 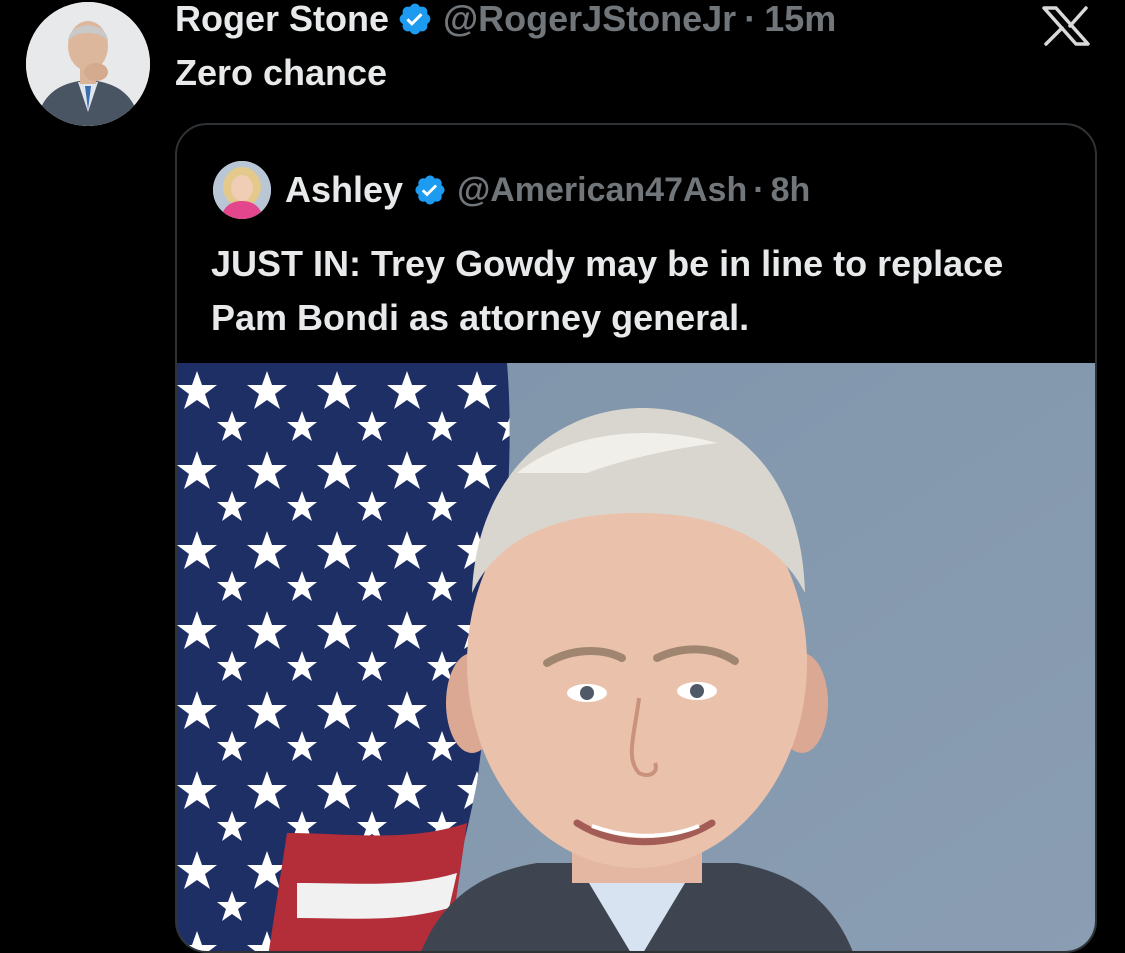 What do you see at coordinates (281, 72) in the screenshot?
I see `tweet-text: Zero chance` at bounding box center [281, 72].